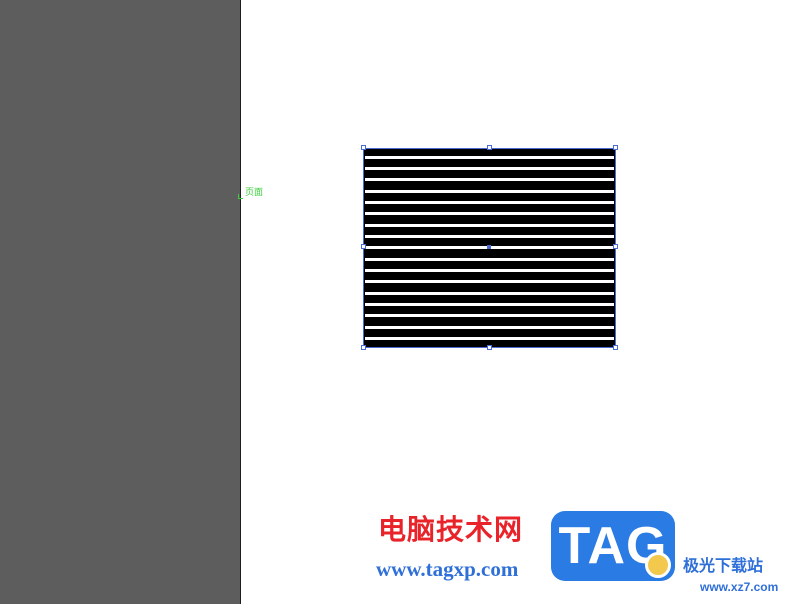  I want to click on watermark-site-name: 电脑技术网, so click(451, 529).